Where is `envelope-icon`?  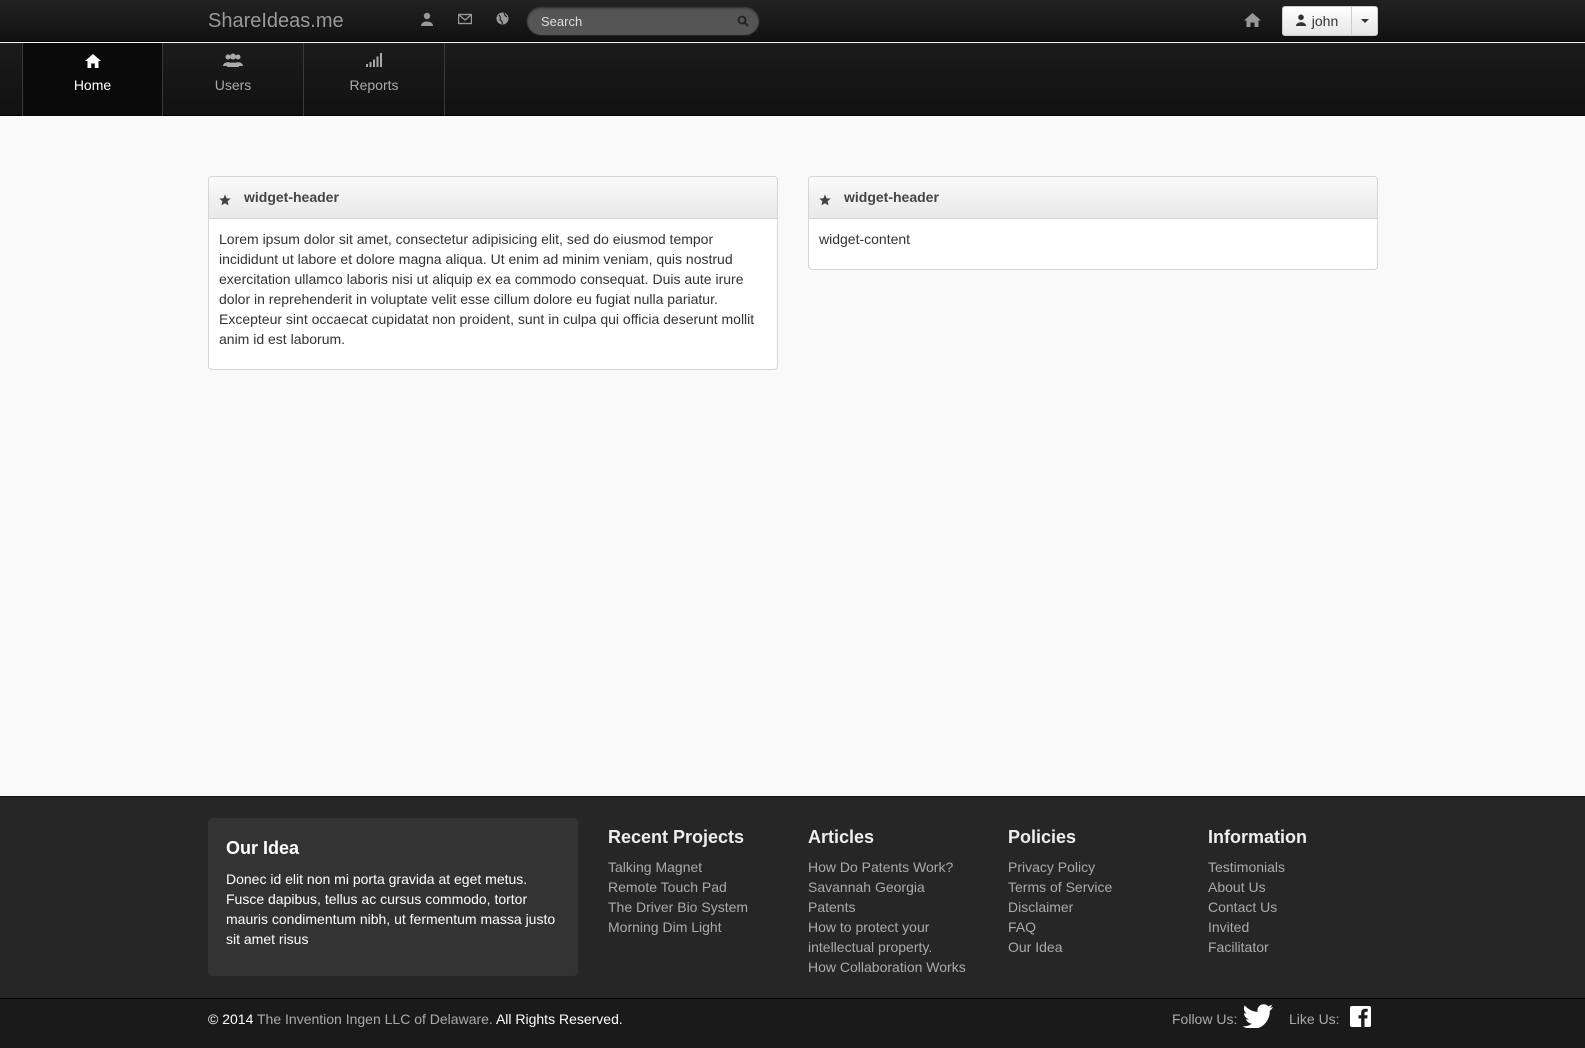
envelope-icon is located at coordinates (465, 20).